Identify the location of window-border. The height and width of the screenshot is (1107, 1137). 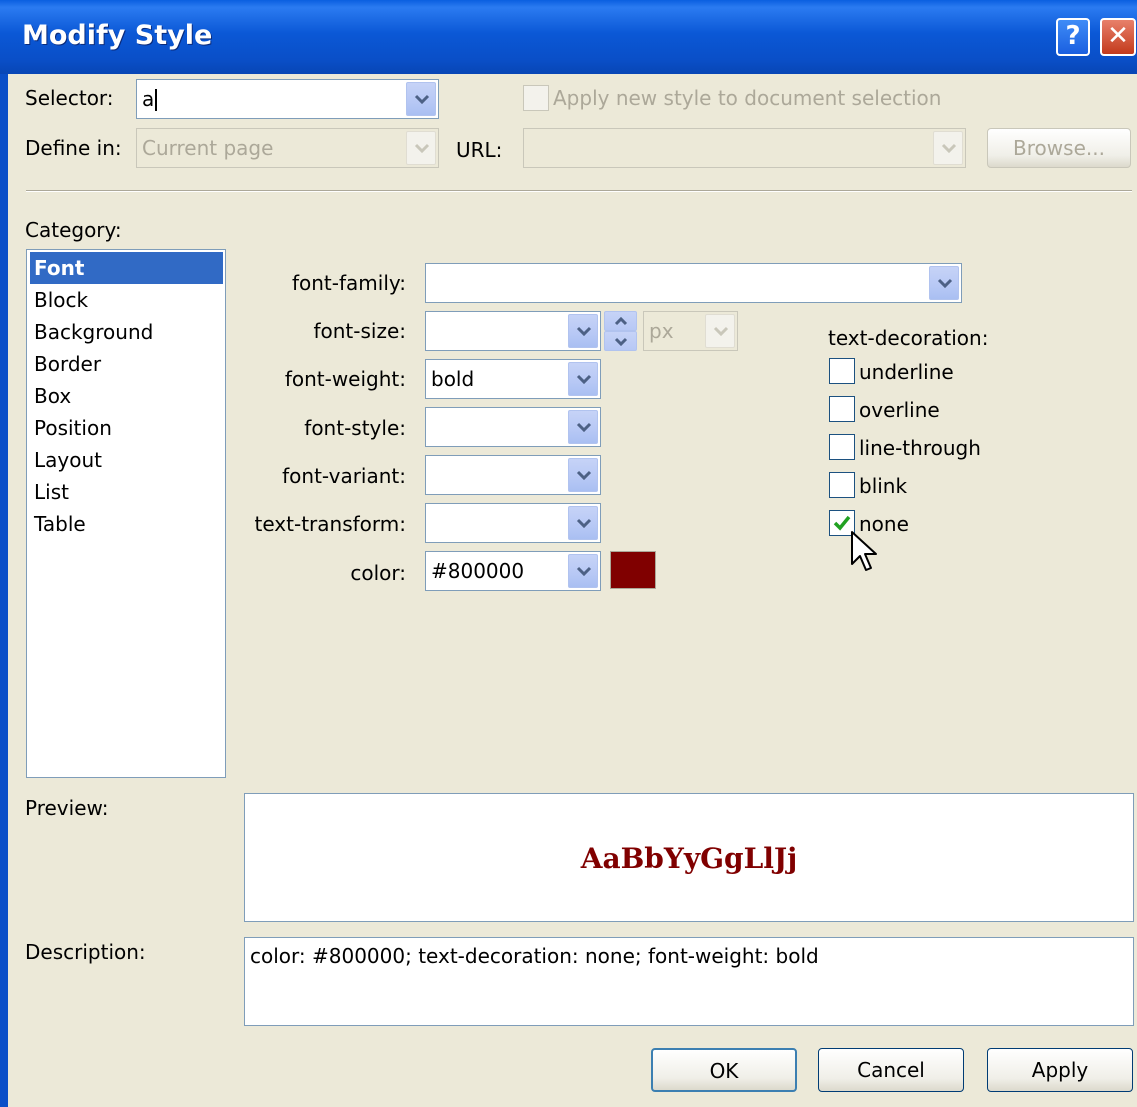
(4, 590).